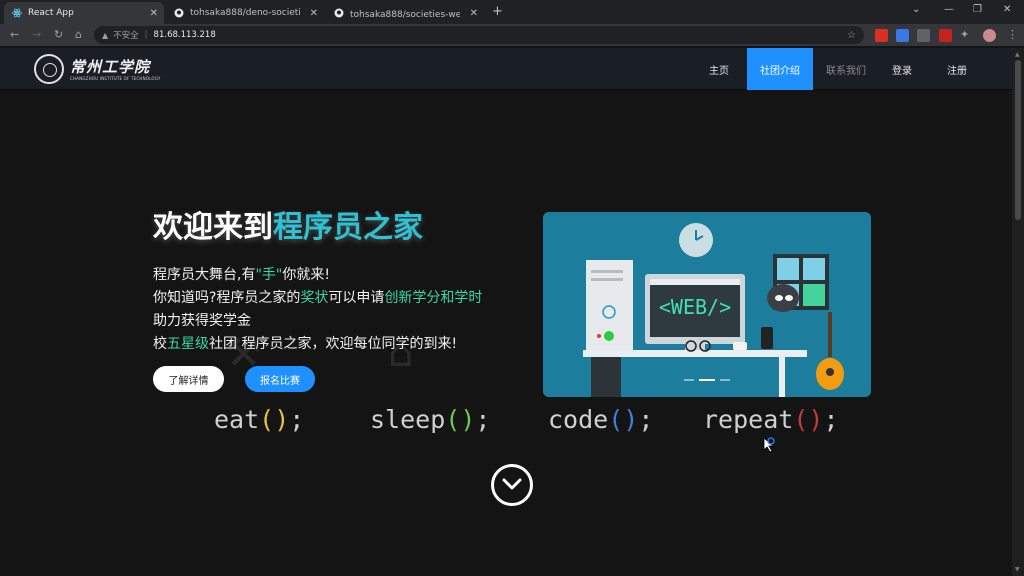 The image size is (1024, 576). Describe the element at coordinates (748, 419) in the screenshot. I see `code-word: repeat` at that location.